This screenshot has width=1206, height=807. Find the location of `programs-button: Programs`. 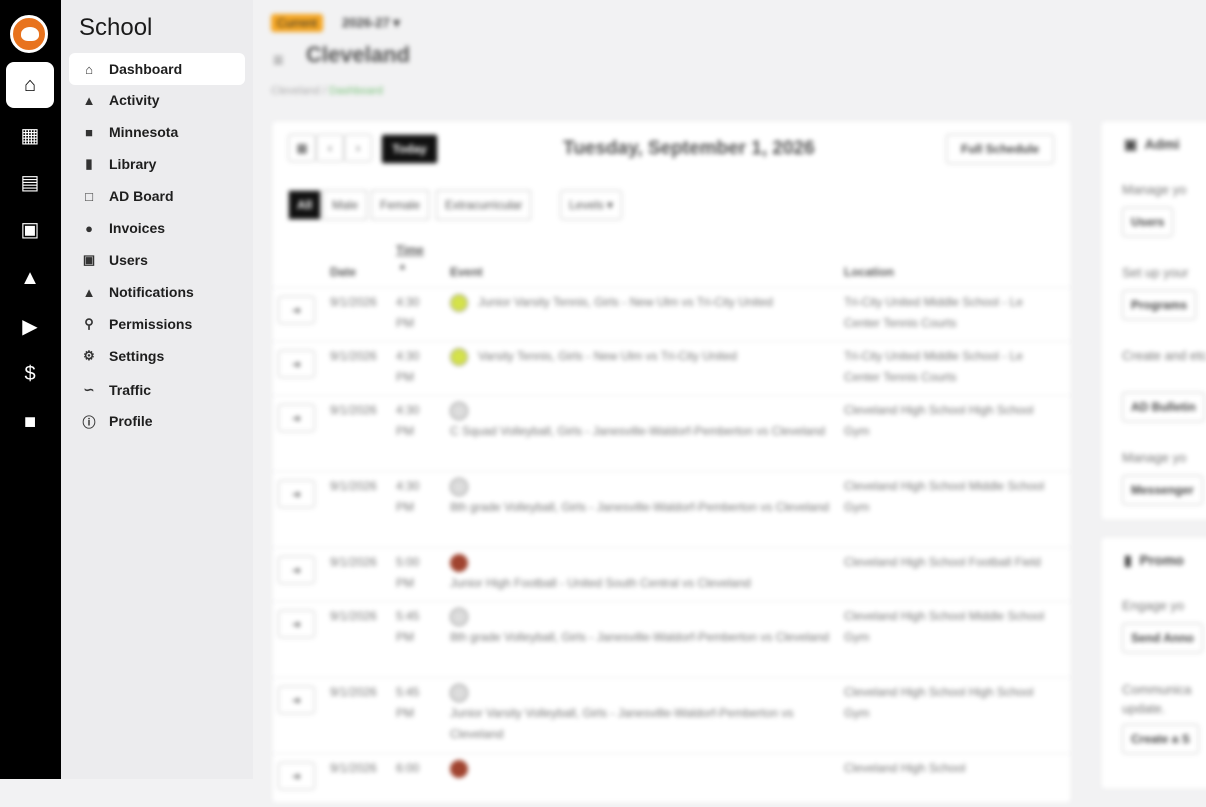

programs-button: Programs is located at coordinates (1159, 305).